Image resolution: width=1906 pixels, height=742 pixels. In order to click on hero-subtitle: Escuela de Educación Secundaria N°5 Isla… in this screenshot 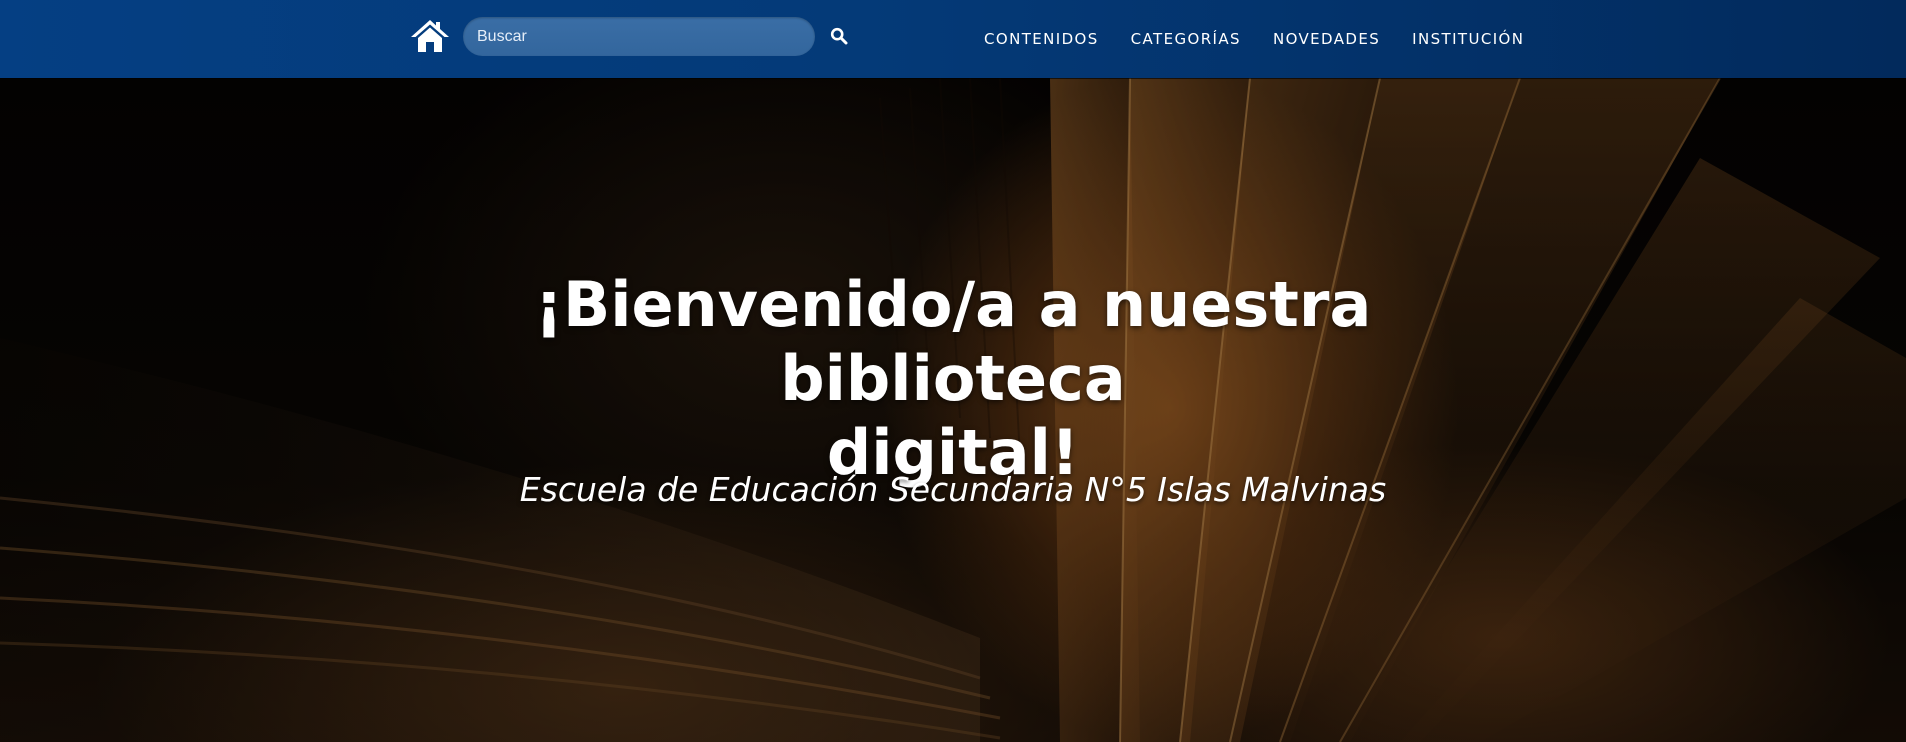, I will do `click(953, 489)`.